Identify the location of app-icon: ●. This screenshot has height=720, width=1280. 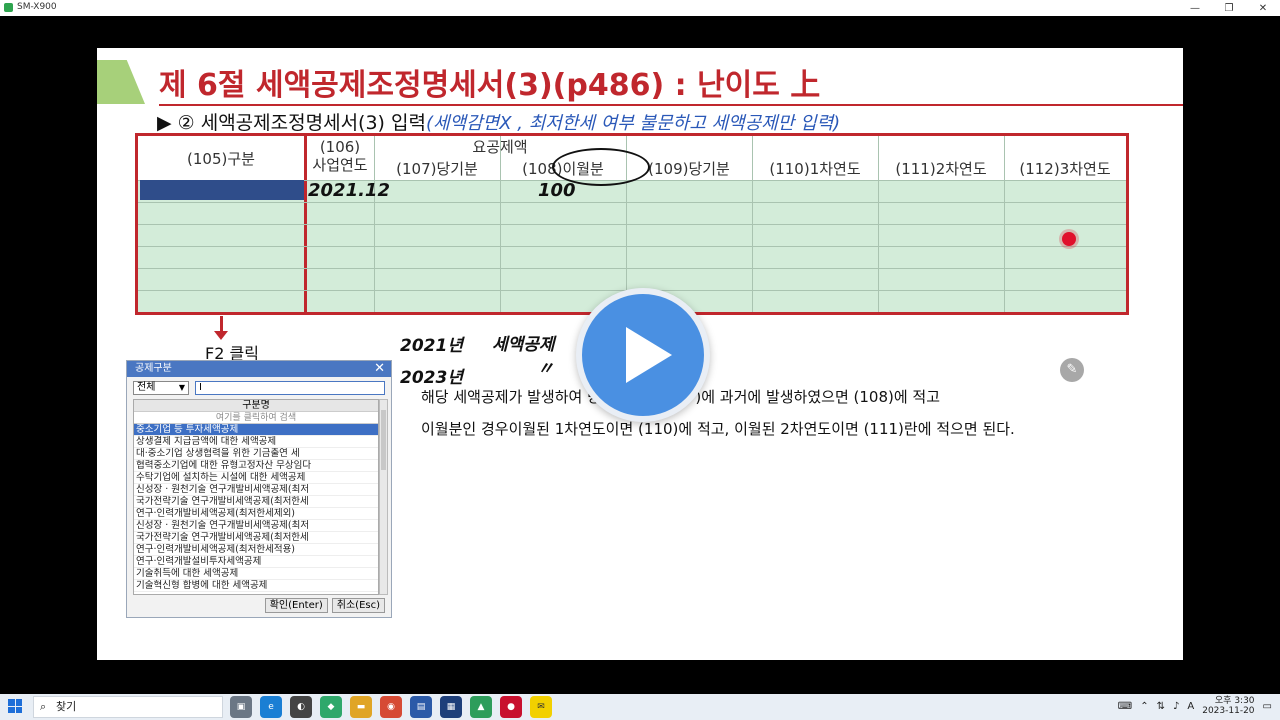
(511, 707).